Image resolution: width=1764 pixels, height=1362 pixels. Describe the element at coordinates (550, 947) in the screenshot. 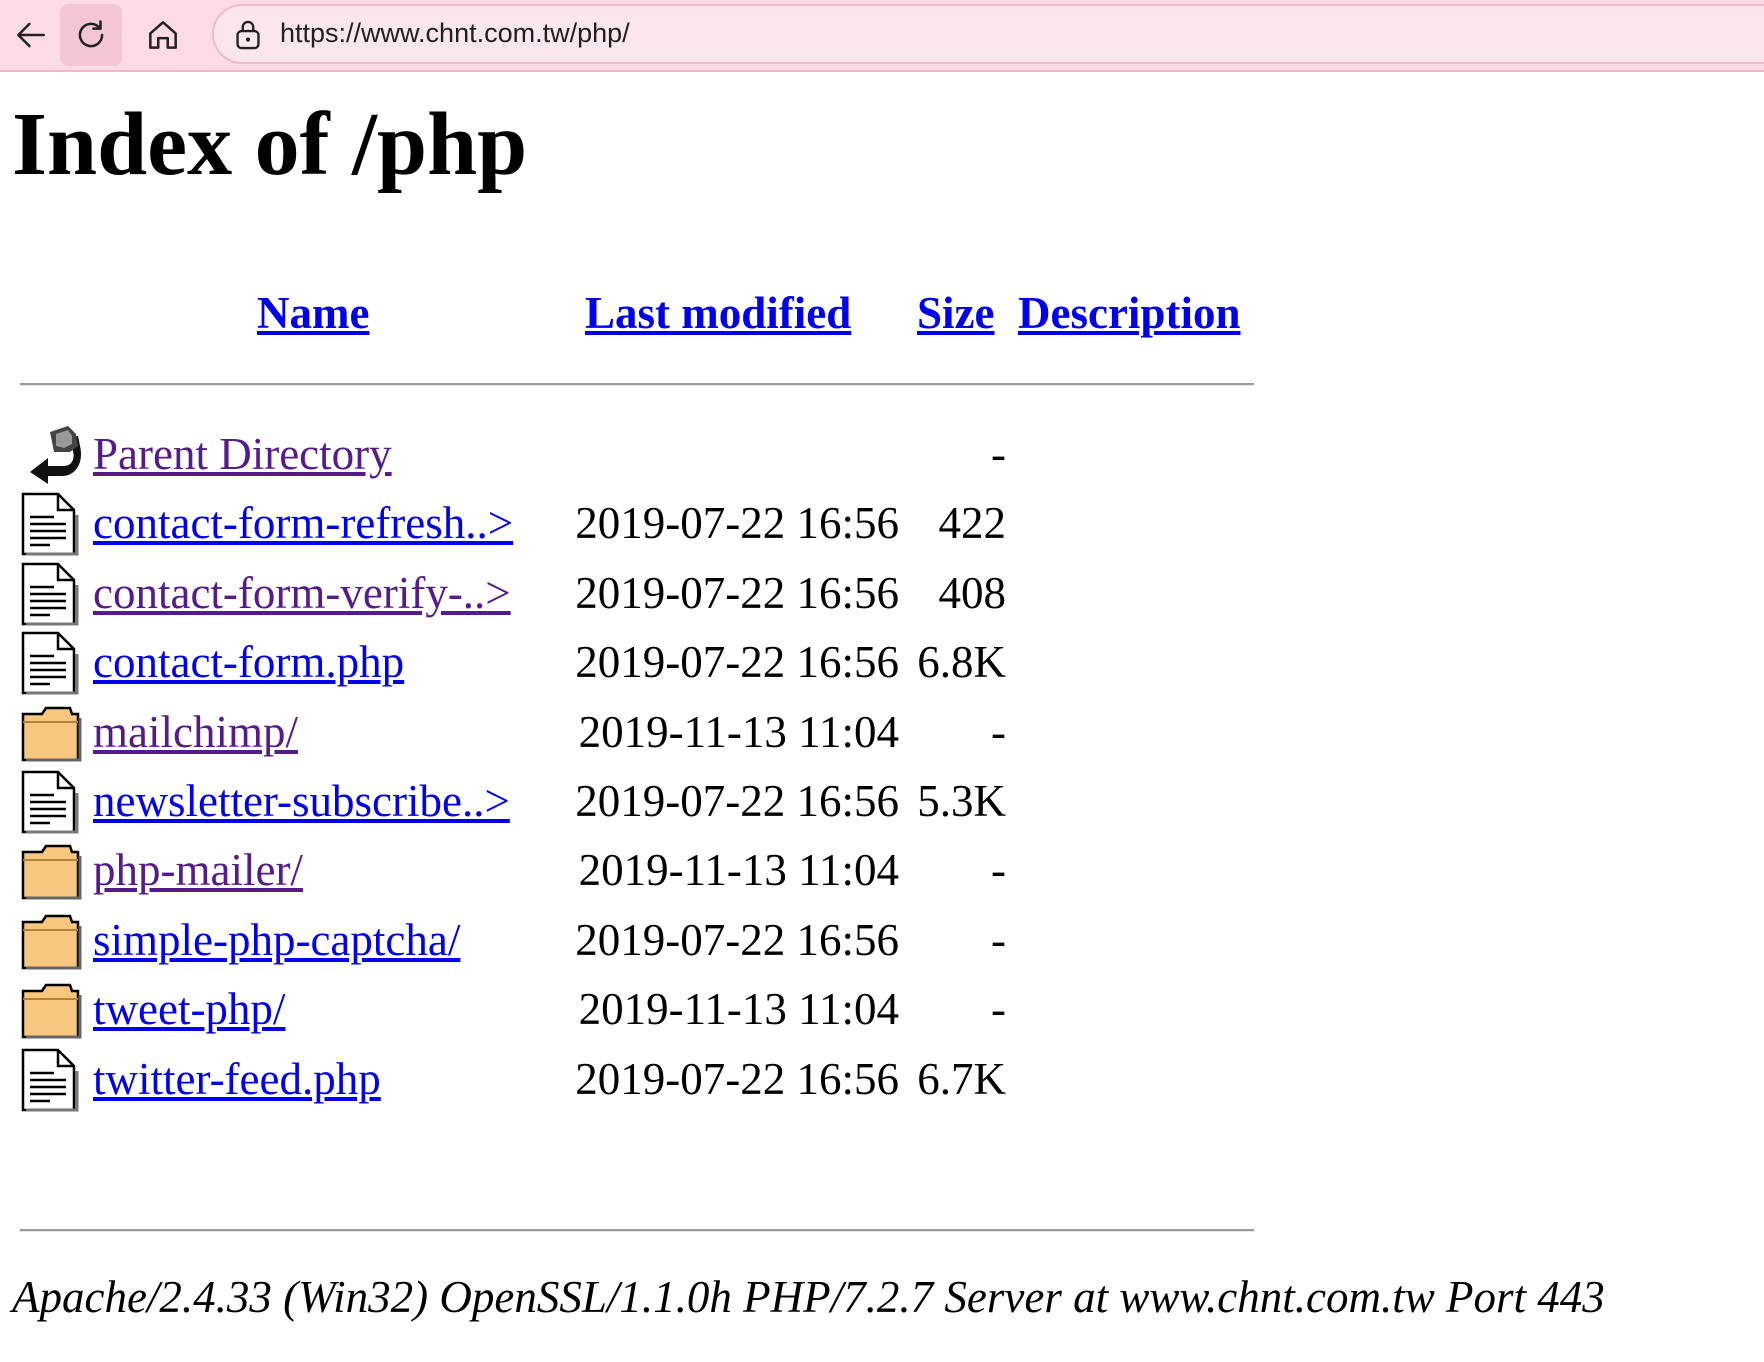

I see `list-item: simple-php-captcha/2019-07-22 16:56 -` at that location.